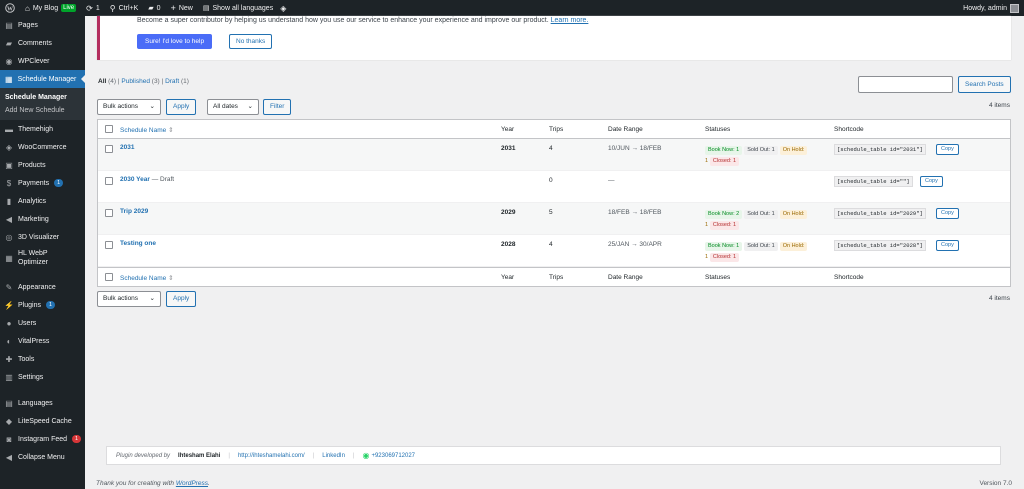 The width and height of the screenshot is (1024, 489). Describe the element at coordinates (9, 377) in the screenshot. I see `settings-icon: ▥` at that location.